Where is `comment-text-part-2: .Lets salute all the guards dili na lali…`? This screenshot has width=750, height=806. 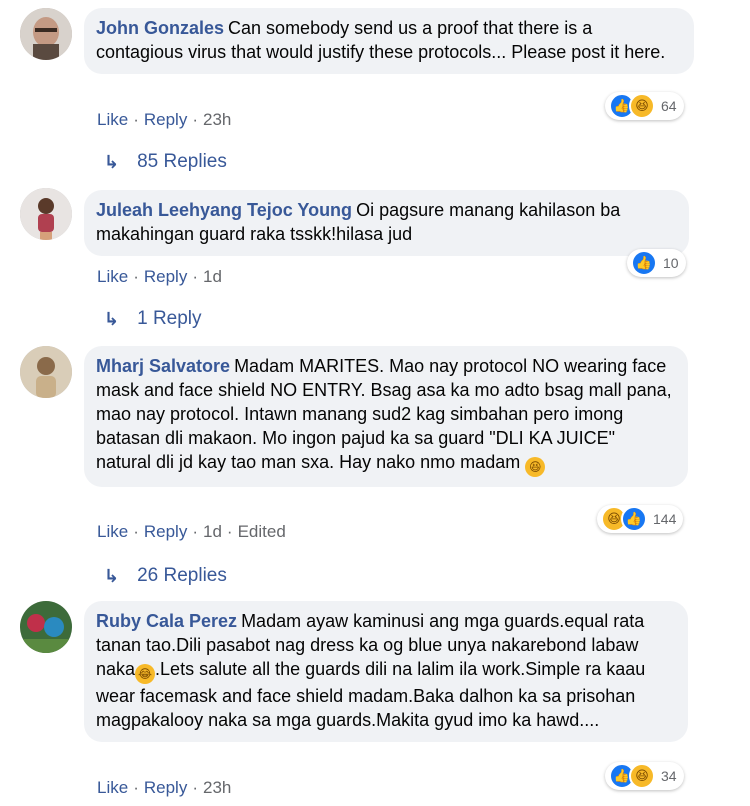
comment-text-part-2: .Lets salute all the guards dili na lali… is located at coordinates (371, 694).